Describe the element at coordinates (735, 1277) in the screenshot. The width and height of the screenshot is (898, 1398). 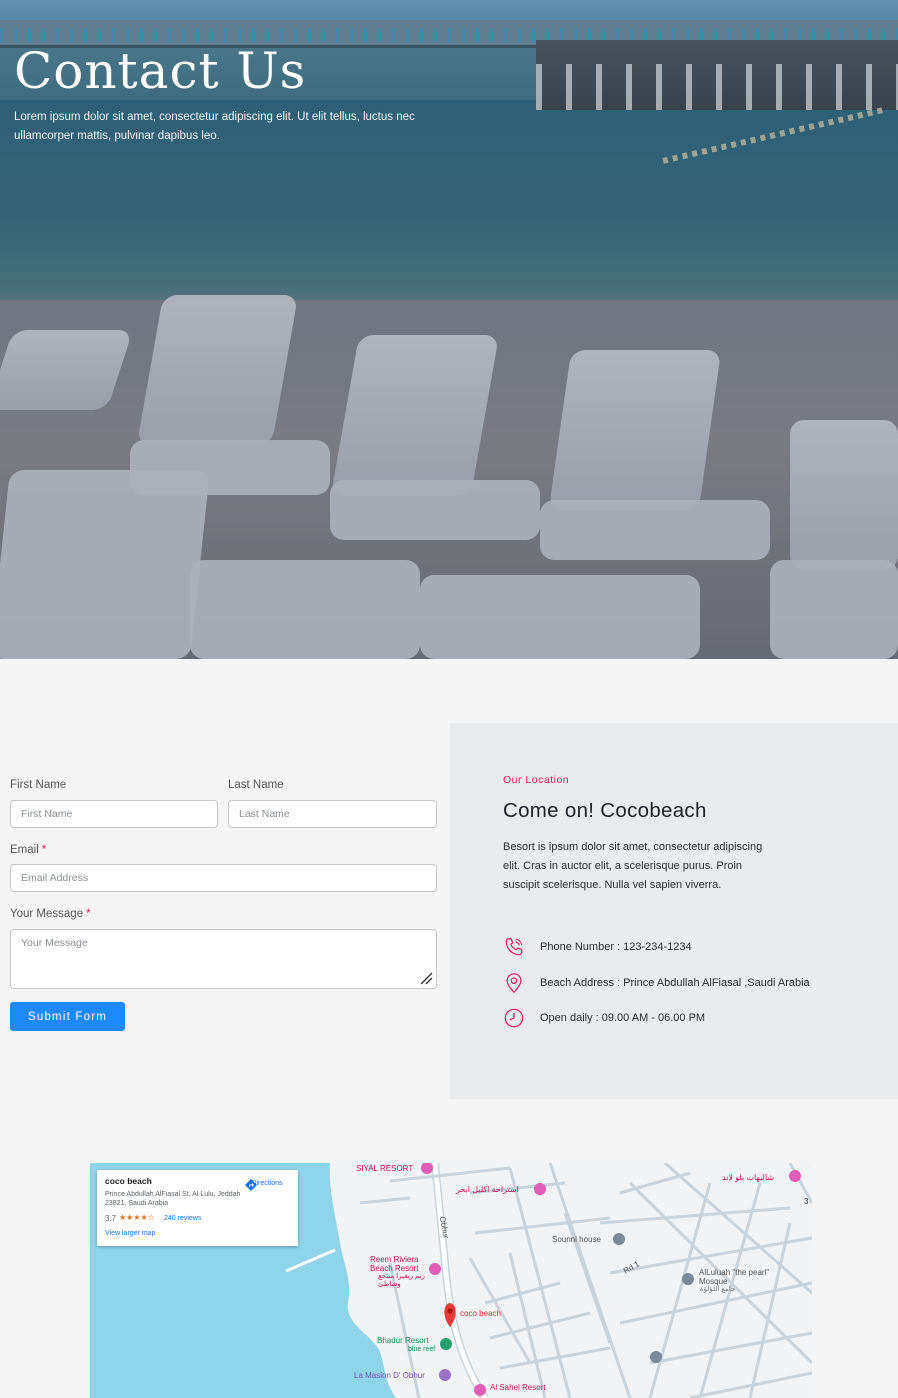
I see `map-label-mosque: AlLuluah "the pearl" Mosque` at that location.